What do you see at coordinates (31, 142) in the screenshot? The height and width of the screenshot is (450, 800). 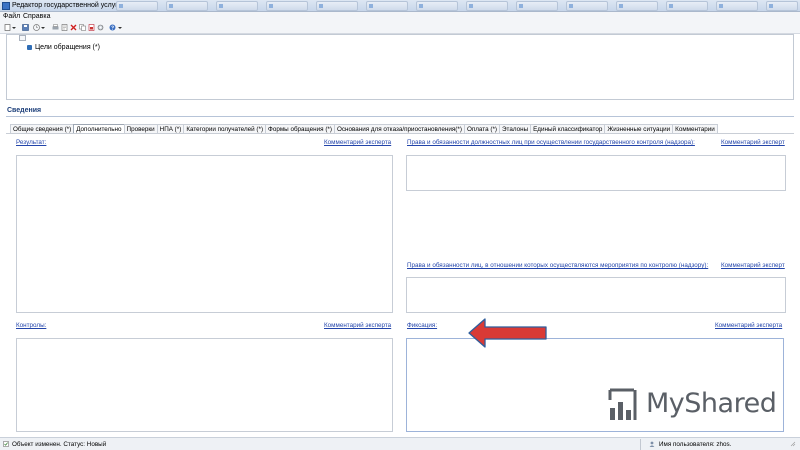 I see `result-label-link: Результат:` at bounding box center [31, 142].